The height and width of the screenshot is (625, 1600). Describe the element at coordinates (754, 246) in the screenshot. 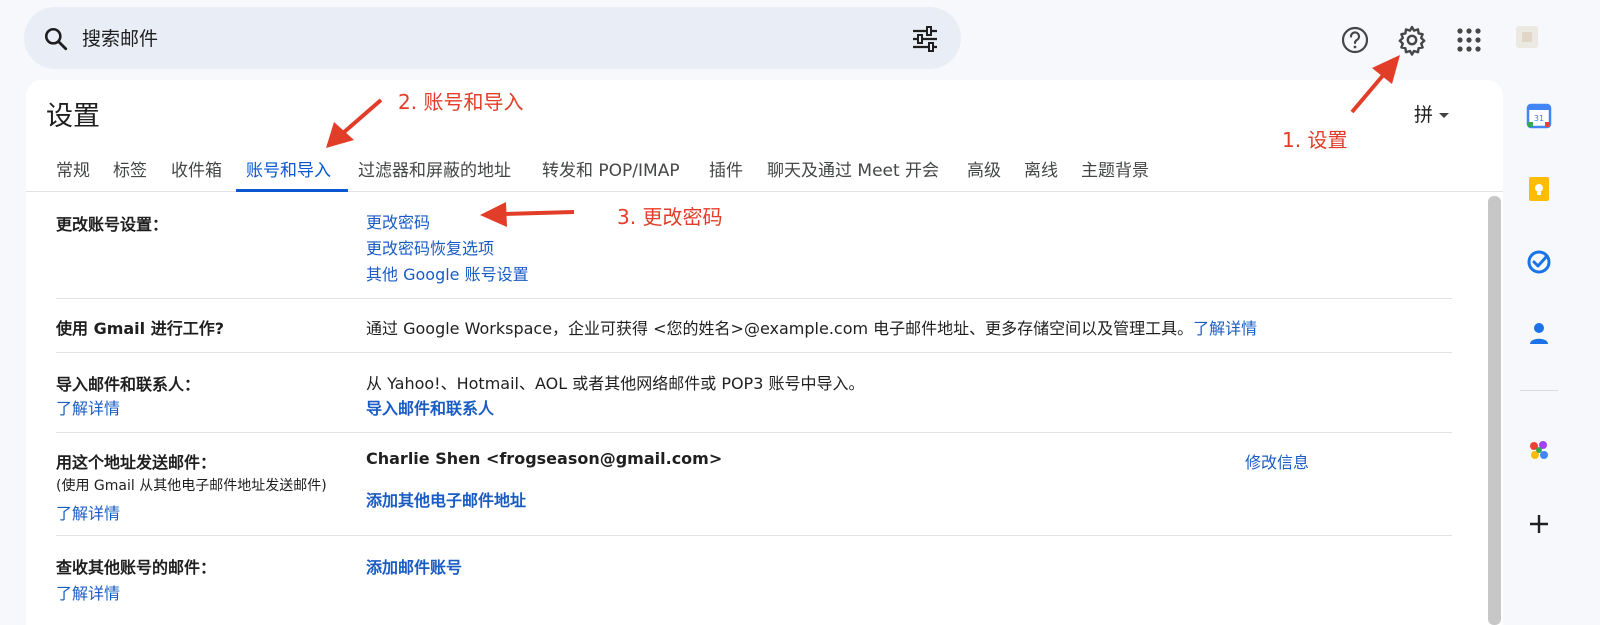

I see `row-change-account: 更改账号设置： 更改密码 更改密码恢复选项 其他 Google 账号设置` at that location.